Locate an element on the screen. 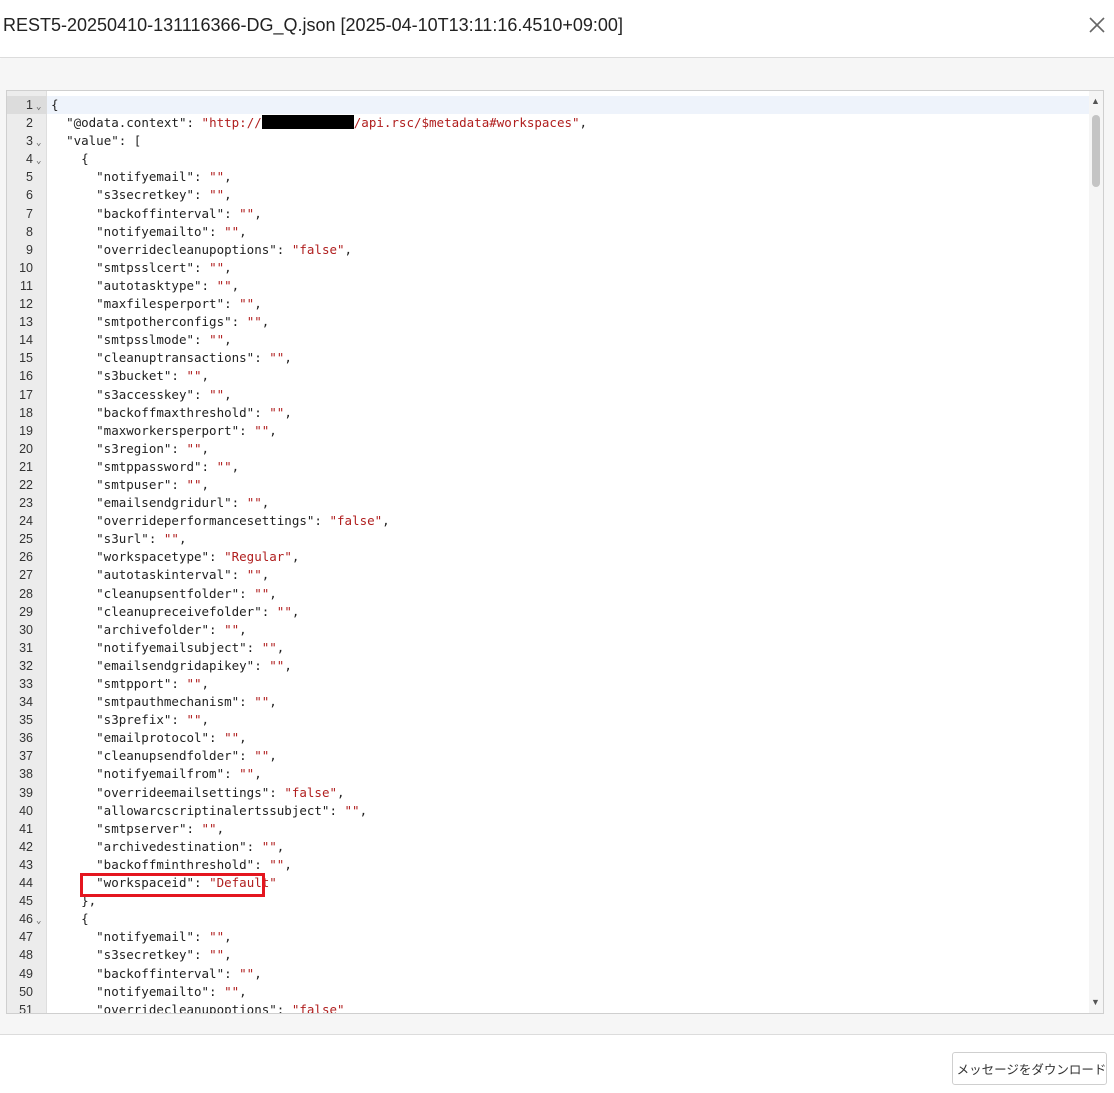 Image resolution: width=1114 pixels, height=1093 pixels. code-line: 37 "cleanupsendfolder": "", is located at coordinates (549, 756).